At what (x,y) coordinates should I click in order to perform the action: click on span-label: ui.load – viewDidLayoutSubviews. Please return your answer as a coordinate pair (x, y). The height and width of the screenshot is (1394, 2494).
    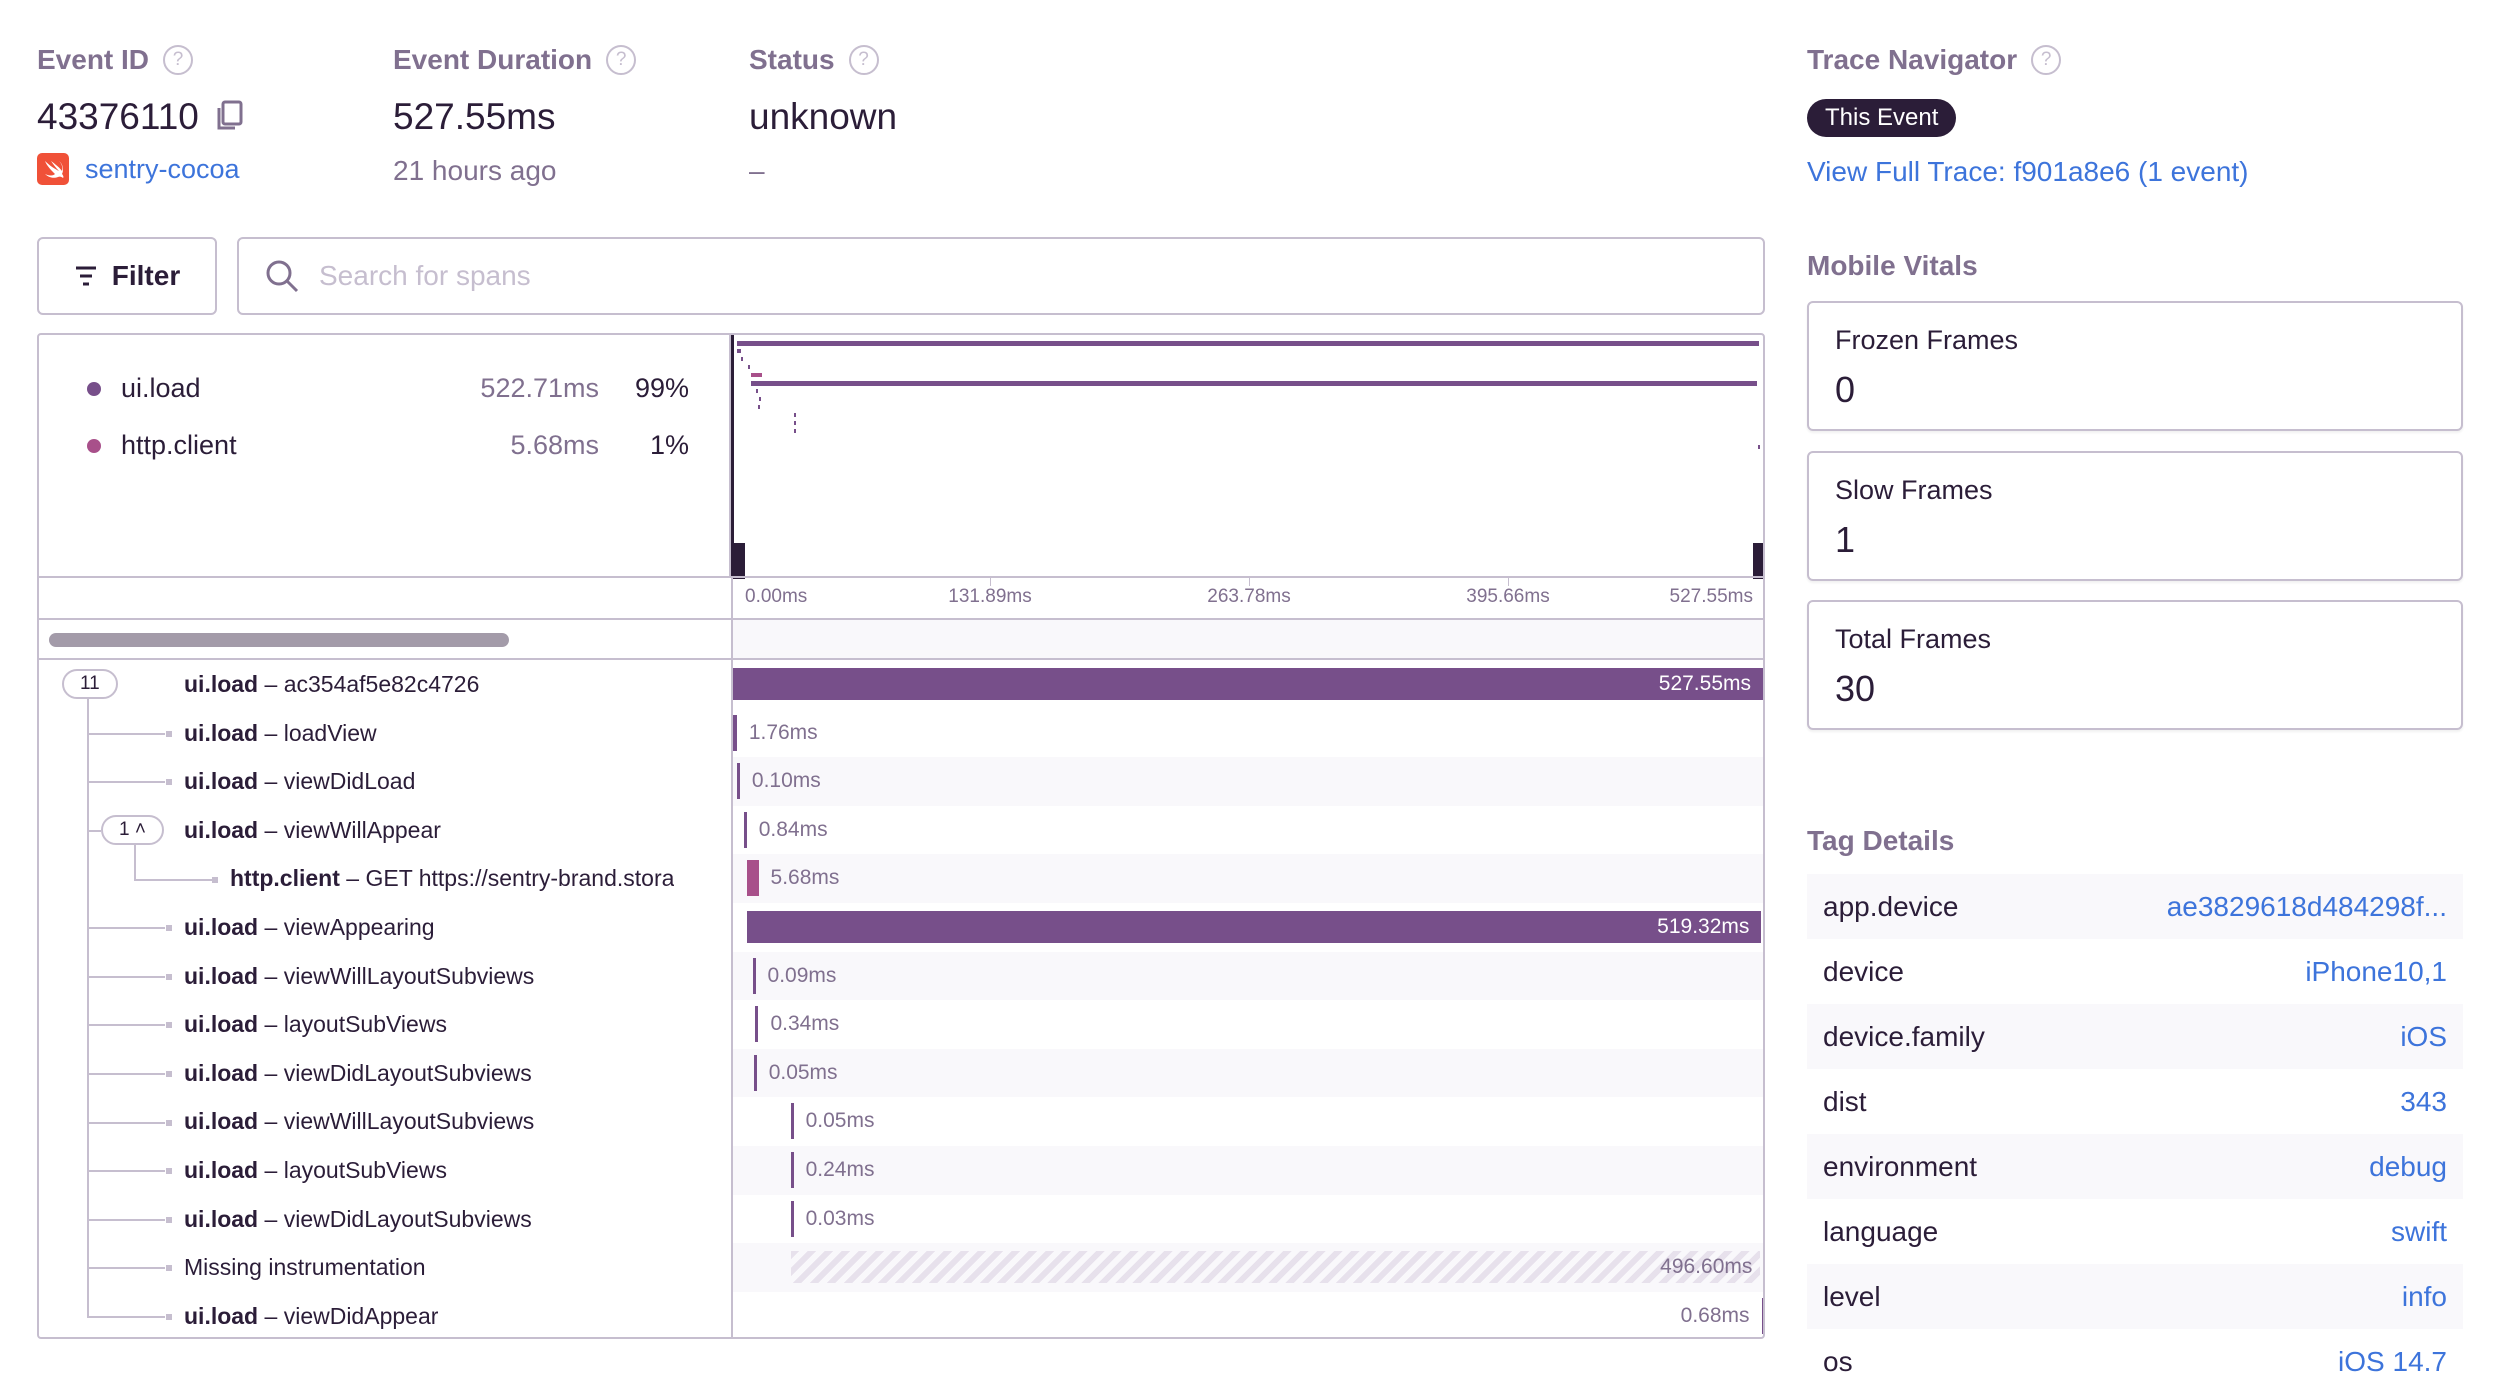
    Looking at the image, I should click on (358, 1219).